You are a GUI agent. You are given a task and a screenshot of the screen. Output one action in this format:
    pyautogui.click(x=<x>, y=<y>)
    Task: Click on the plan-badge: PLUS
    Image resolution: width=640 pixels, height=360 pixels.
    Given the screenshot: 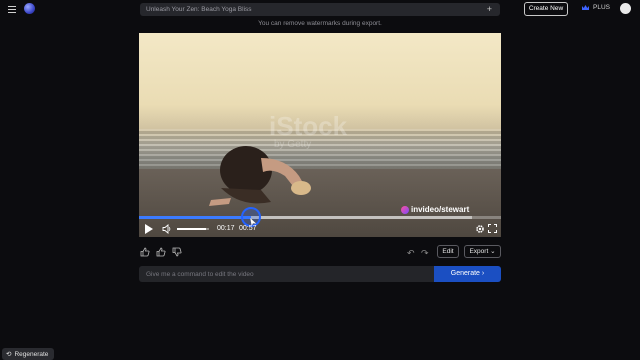 What is the action you would take?
    pyautogui.click(x=596, y=7)
    